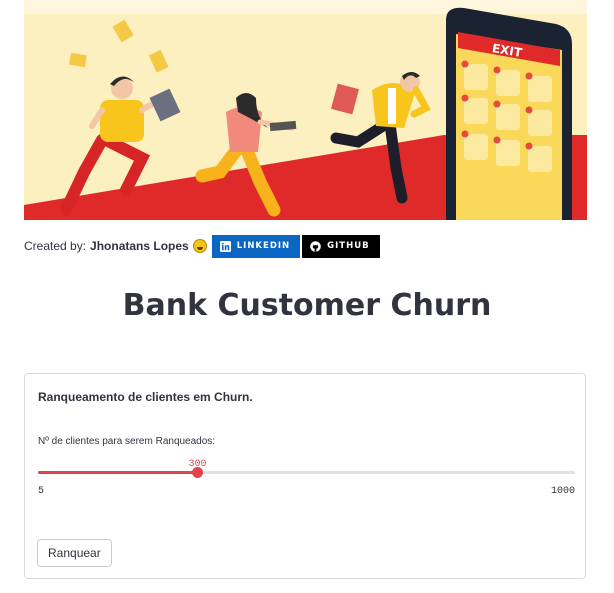 Image resolution: width=614 pixels, height=593 pixels. What do you see at coordinates (315, 246) in the screenshot?
I see `github-icon` at bounding box center [315, 246].